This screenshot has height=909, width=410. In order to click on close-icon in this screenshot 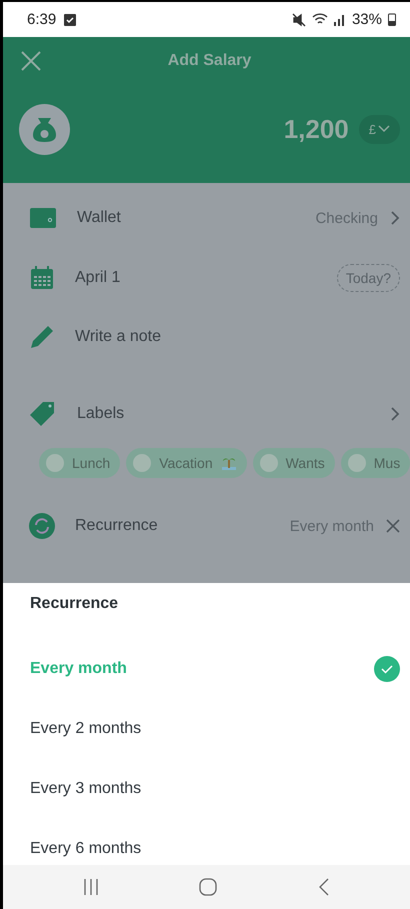, I will do `click(393, 526)`.